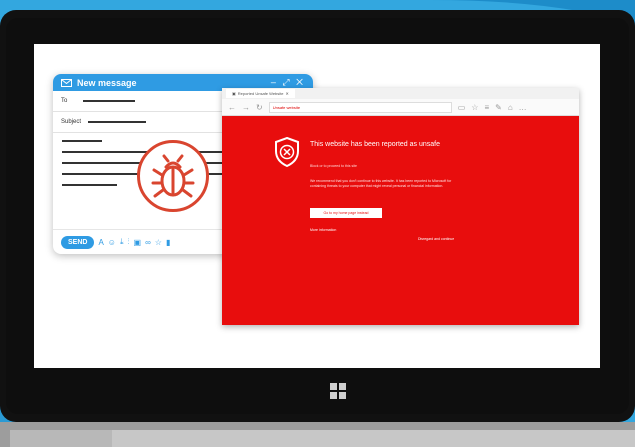  Describe the element at coordinates (333, 166) in the screenshot. I see `warning-subtitle: Block or to proceed to this site` at that location.